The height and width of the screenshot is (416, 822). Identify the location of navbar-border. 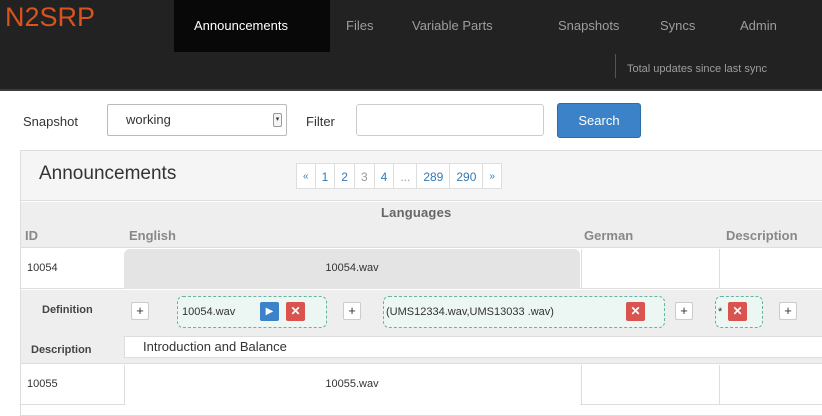
(411, 90).